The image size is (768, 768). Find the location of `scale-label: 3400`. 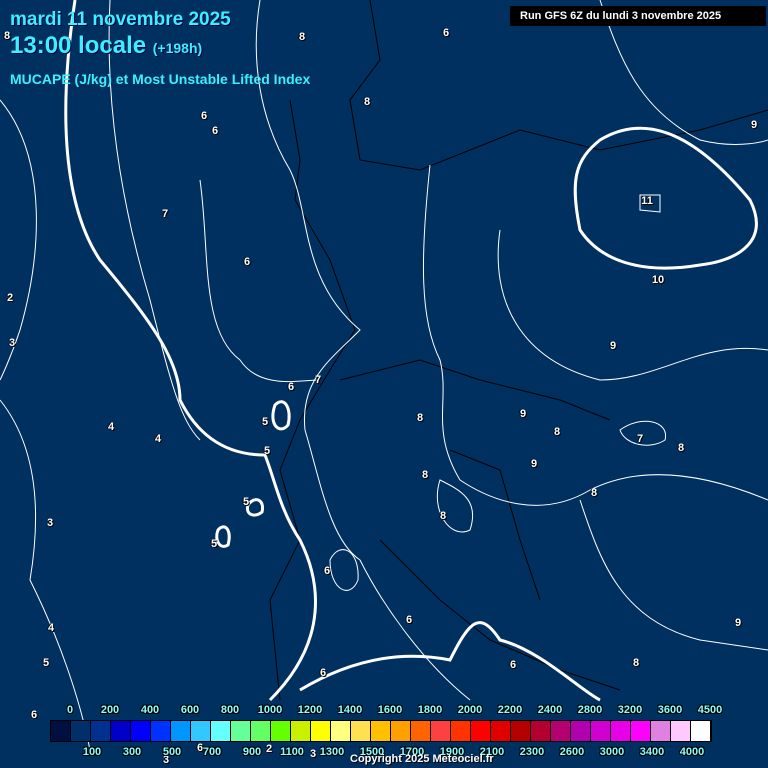

scale-label: 3400 is located at coordinates (652, 752).